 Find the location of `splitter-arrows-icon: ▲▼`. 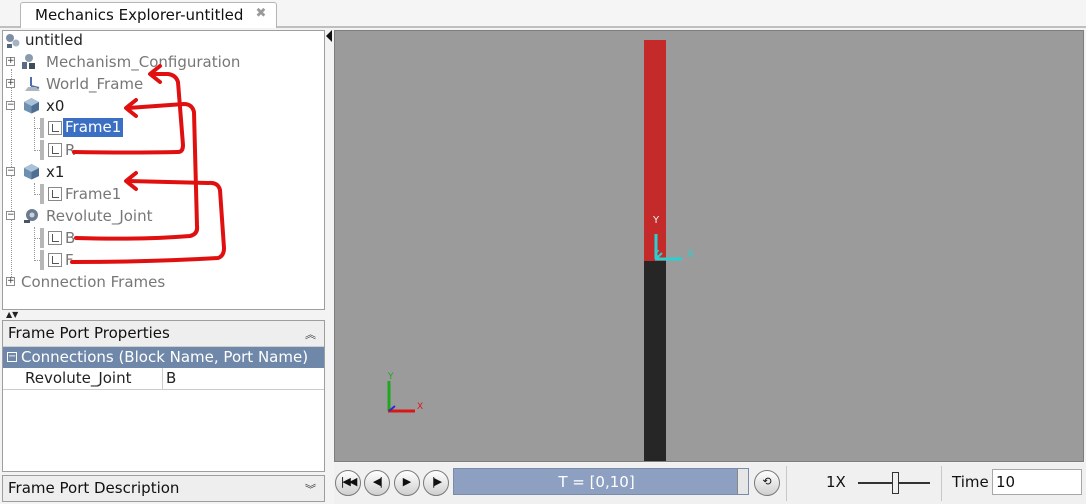

splitter-arrows-icon: ▲▼ is located at coordinates (12, 314).